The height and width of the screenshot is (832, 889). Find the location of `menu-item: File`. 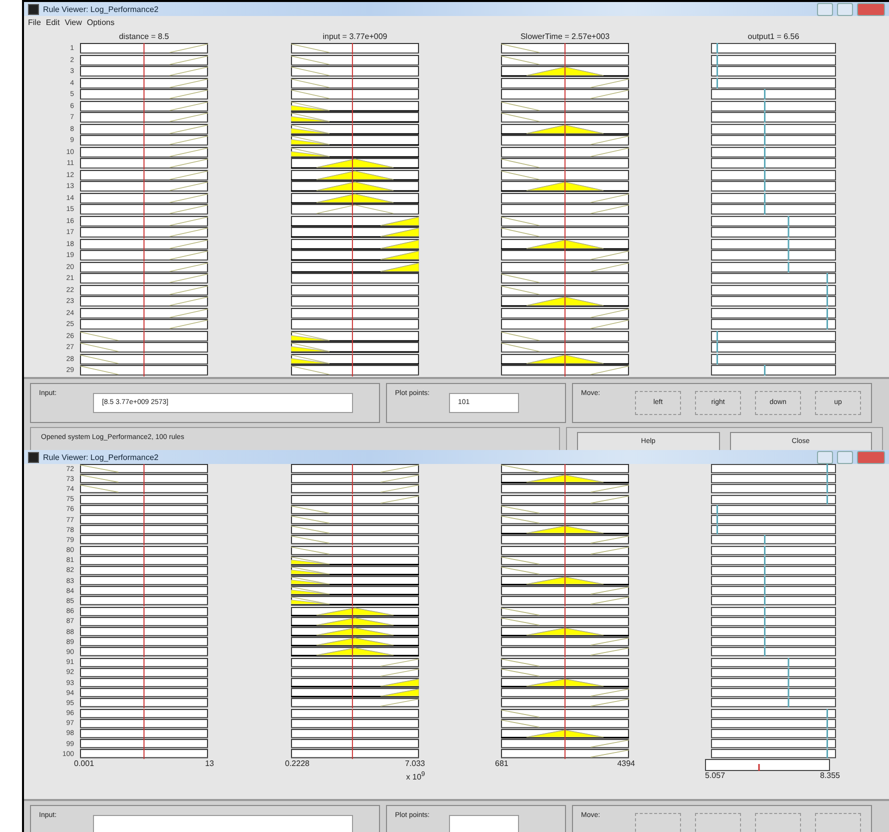

menu-item: File is located at coordinates (34, 22).